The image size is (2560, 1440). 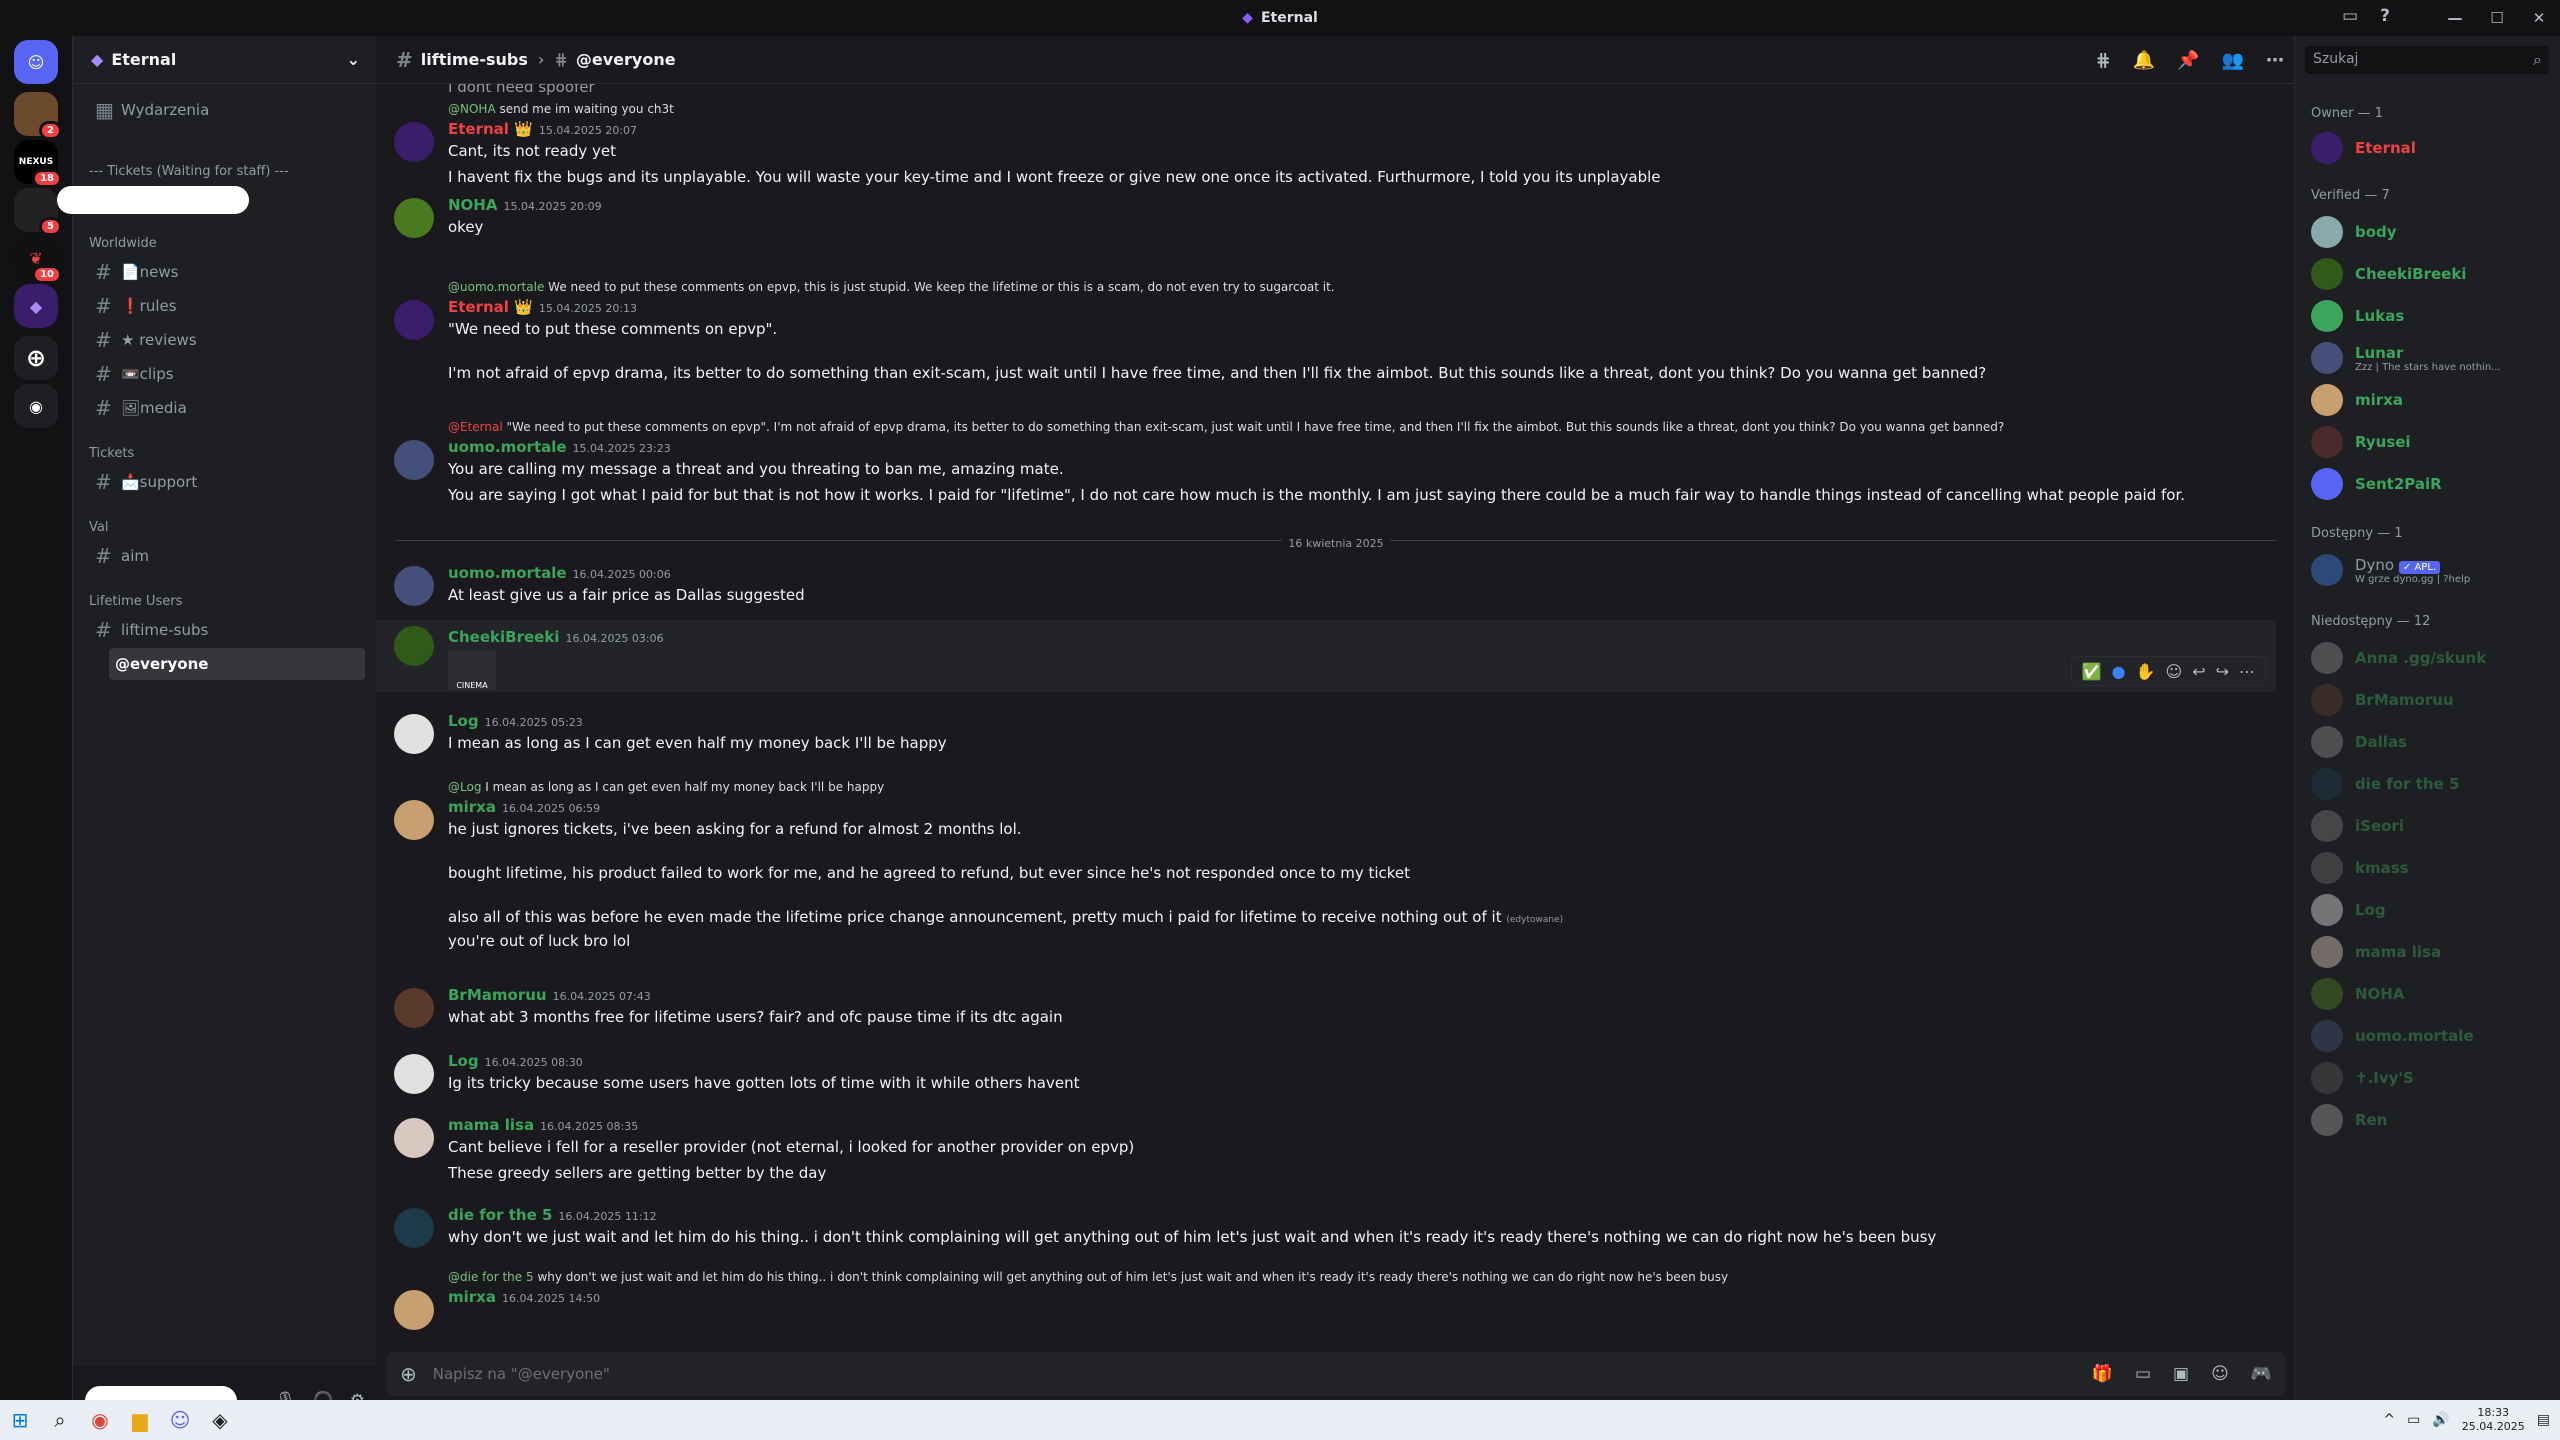 What do you see at coordinates (515, 721) in the screenshot?
I see `author-name: Log 16.04.2025 05:23` at bounding box center [515, 721].